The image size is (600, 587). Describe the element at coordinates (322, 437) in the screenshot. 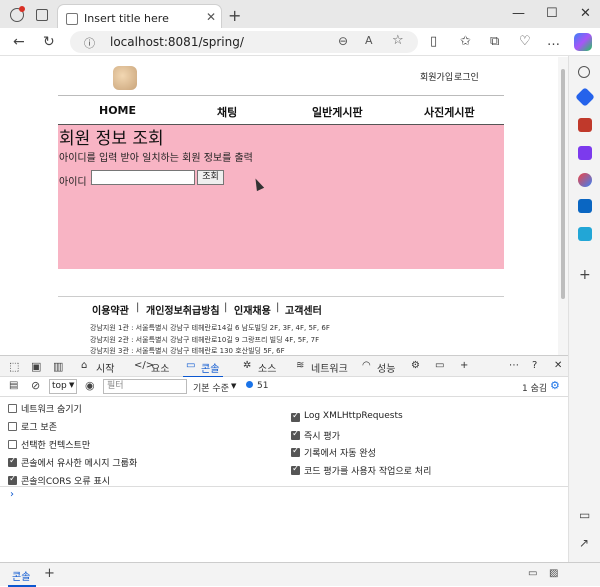

I see `eager-eval-label: 즉시 평가` at that location.